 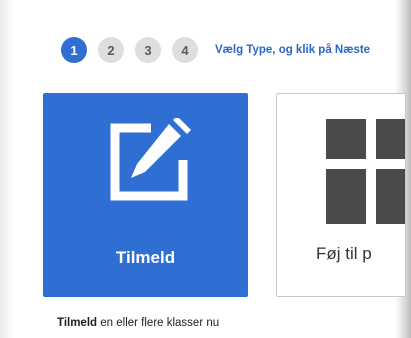 I want to click on edit-icon, so click(x=150, y=159).